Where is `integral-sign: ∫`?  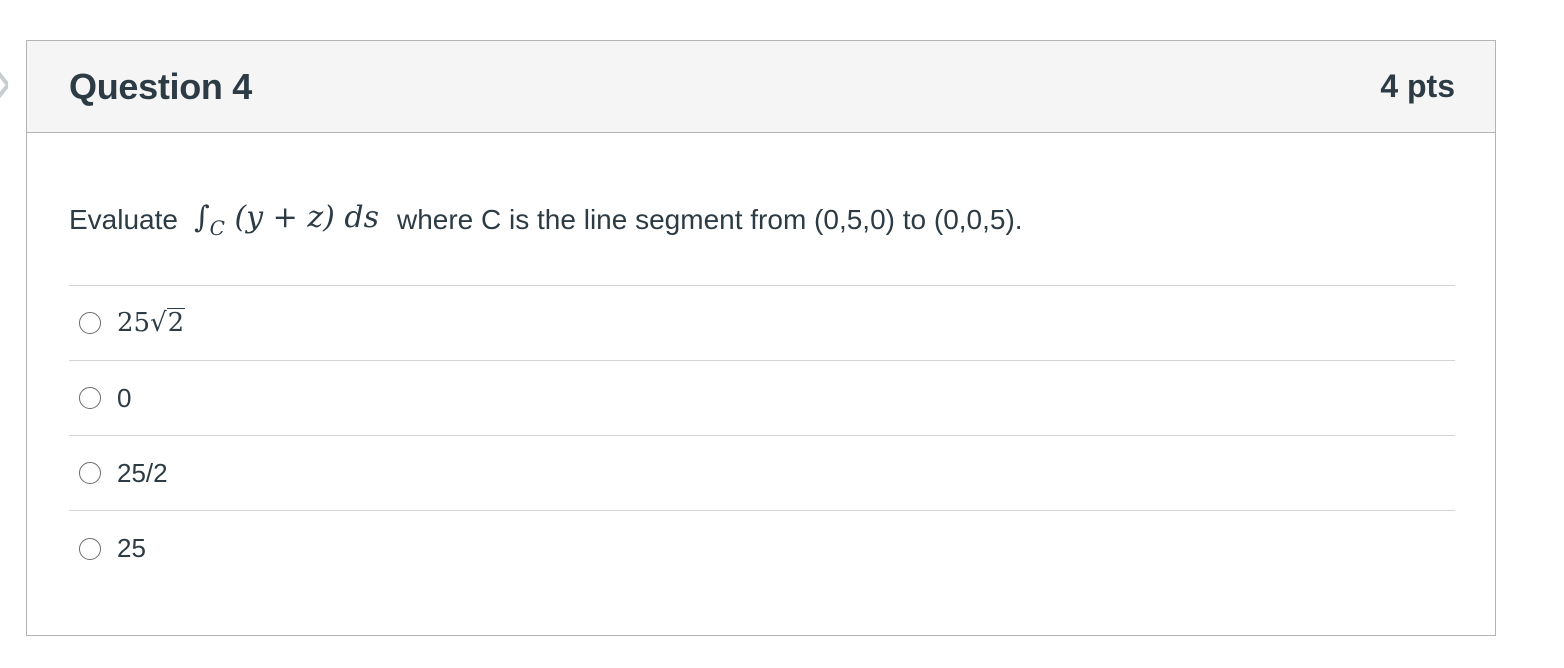
integral-sign: ∫ is located at coordinates (201, 217).